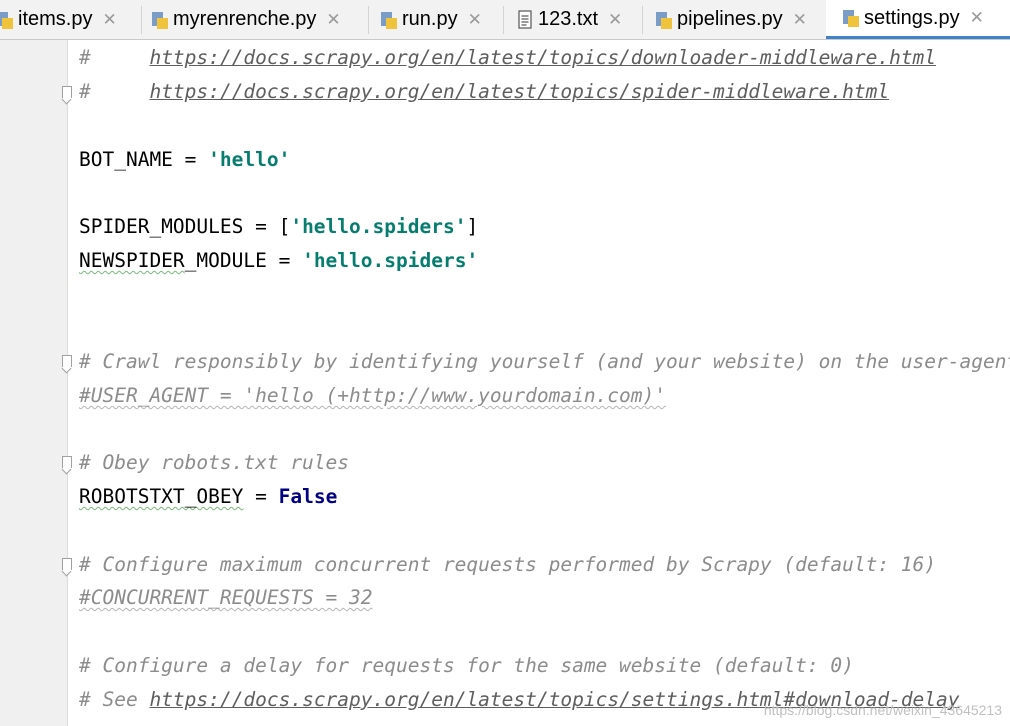 The height and width of the screenshot is (726, 1010). I want to click on code-line-newspider-module: NEWSPIDER_MODULE = 'hello.spiders', so click(278, 261).